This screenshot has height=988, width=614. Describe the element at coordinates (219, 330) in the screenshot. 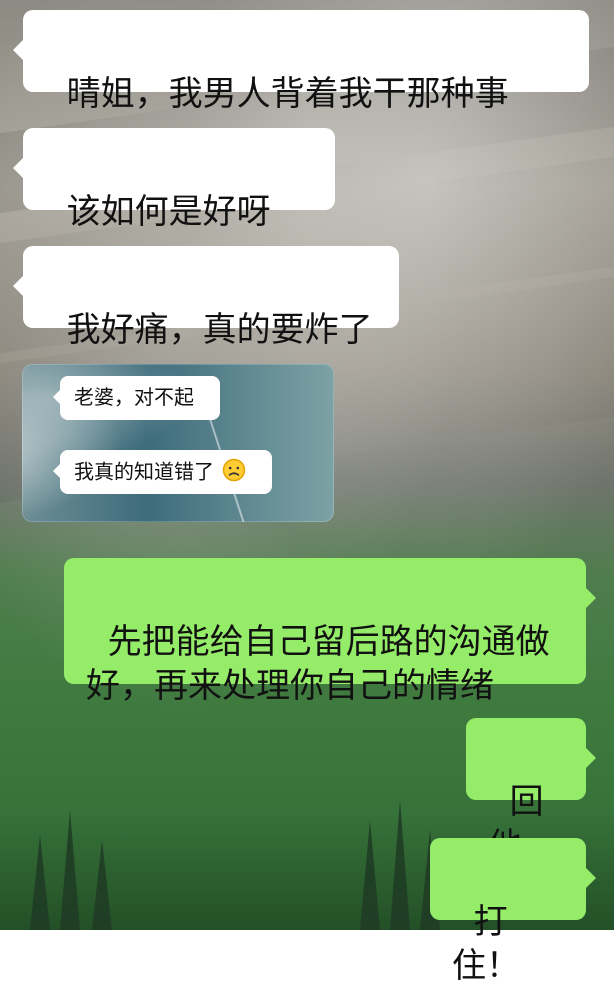

I see `message-text: 我好痛，真的要炸了` at that location.